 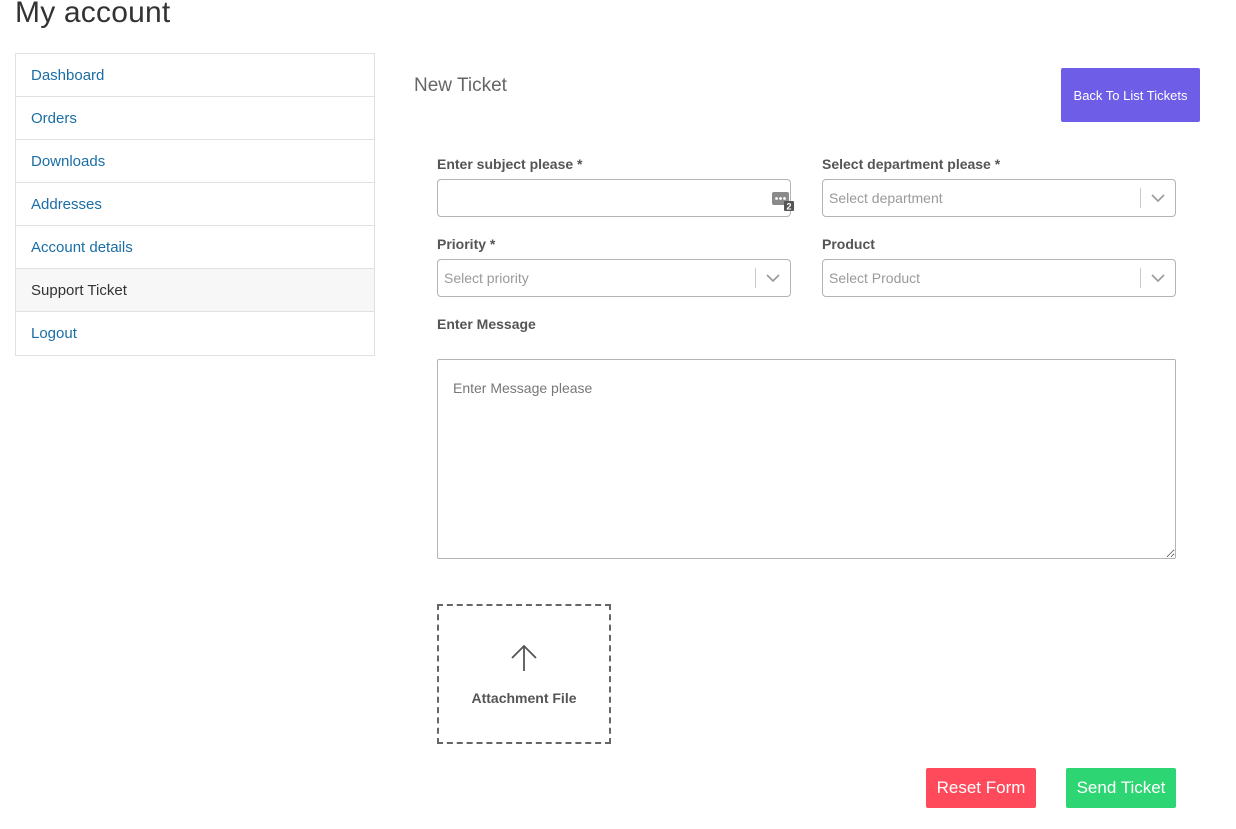 I want to click on department-label: Select department please *, so click(x=911, y=164).